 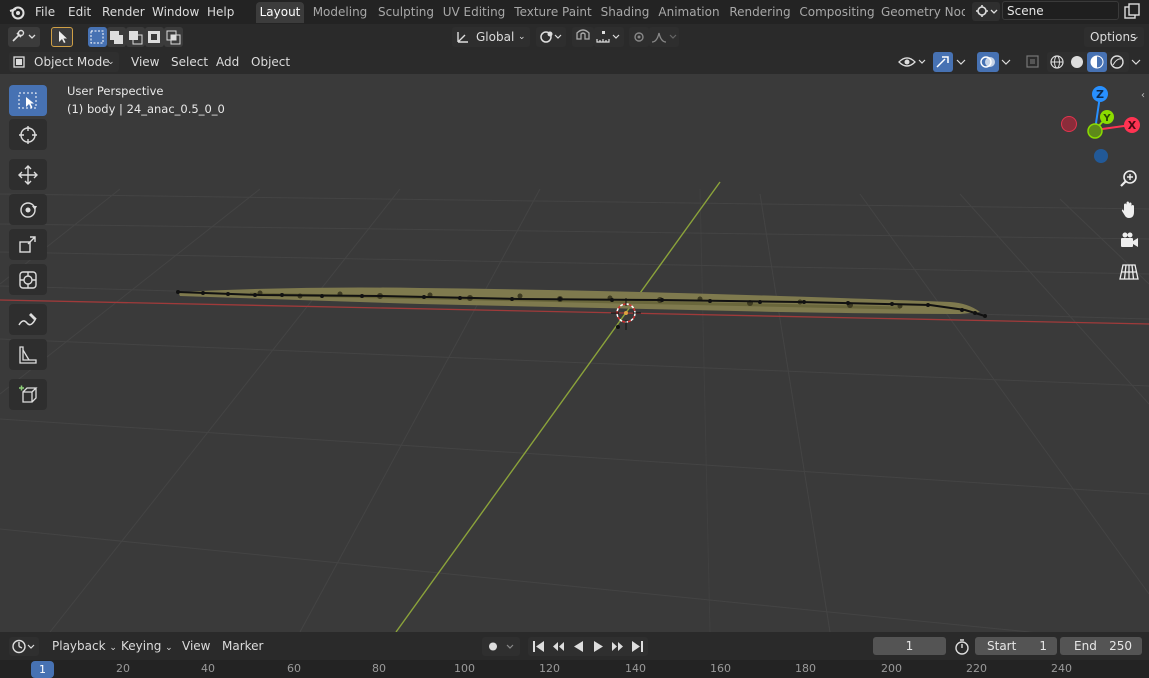 I want to click on sidebar-toggle-icon: ‹, so click(x=1143, y=95).